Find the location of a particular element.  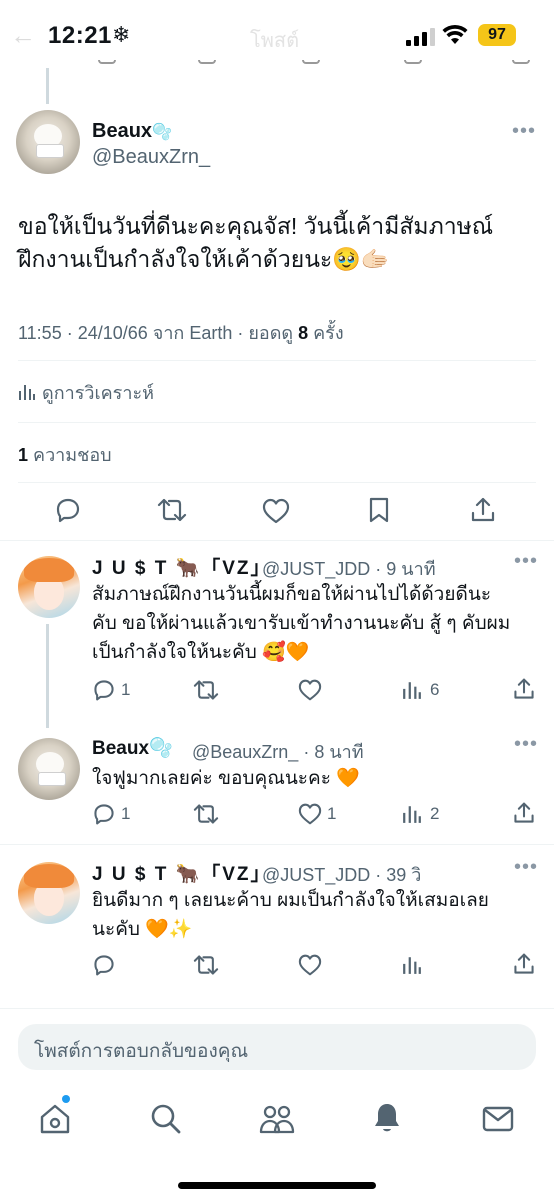

reply-text-line: เป็นกำลังใจให้นะคับ 🥰🧡 is located at coordinates (201, 652).